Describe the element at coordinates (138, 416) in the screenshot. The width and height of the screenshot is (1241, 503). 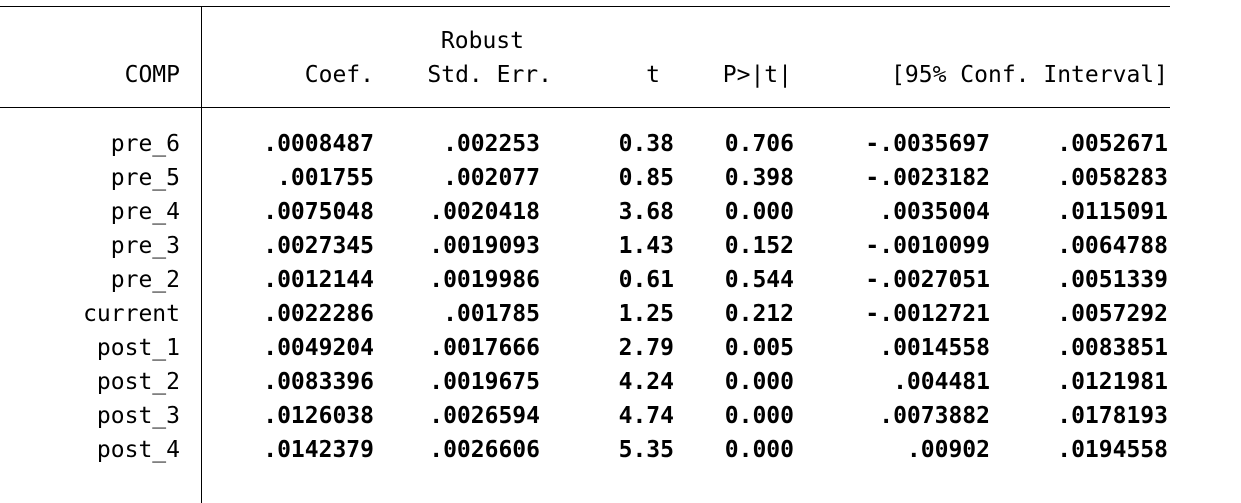
I see `row-label: post_3` at that location.